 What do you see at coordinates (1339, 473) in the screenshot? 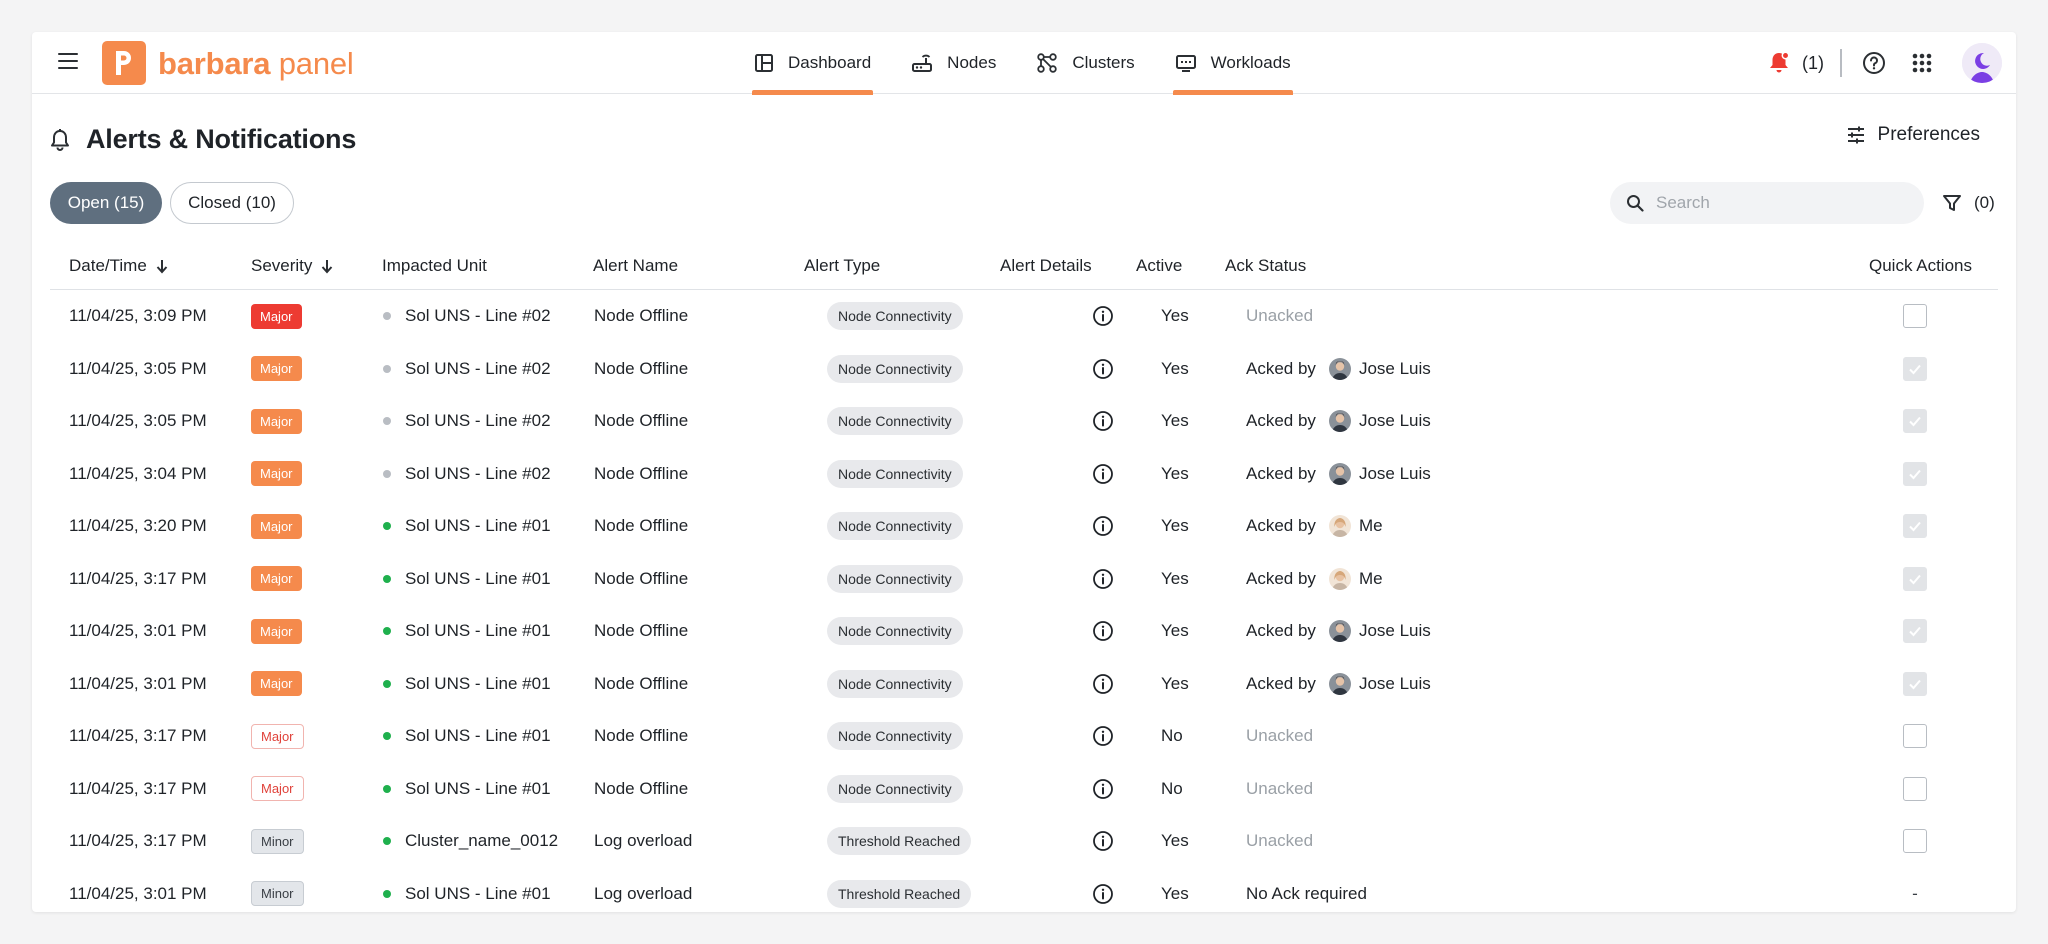
I see `ack-user-avatar` at bounding box center [1339, 473].